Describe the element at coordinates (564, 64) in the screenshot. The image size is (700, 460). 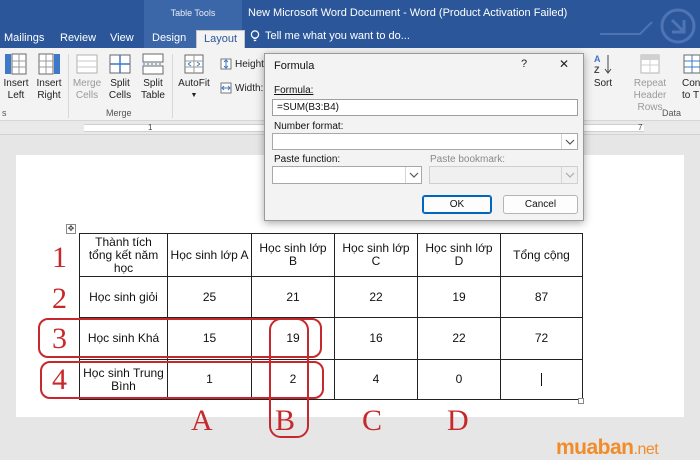
I see `close-icon: ✕` at that location.